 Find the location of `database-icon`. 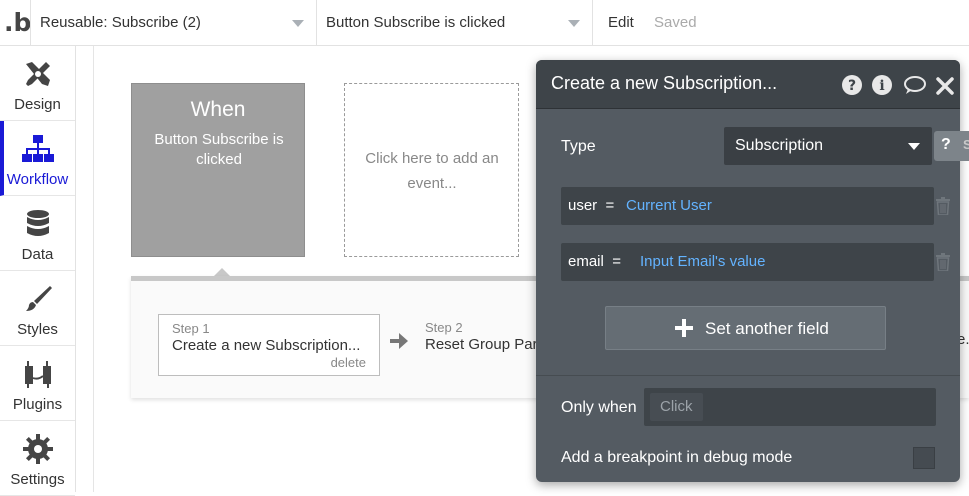

database-icon is located at coordinates (38, 223).